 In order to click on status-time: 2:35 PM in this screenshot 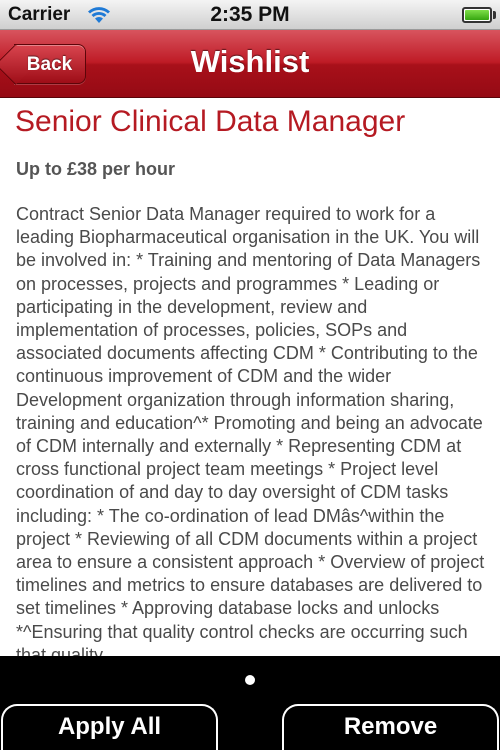, I will do `click(250, 14)`.